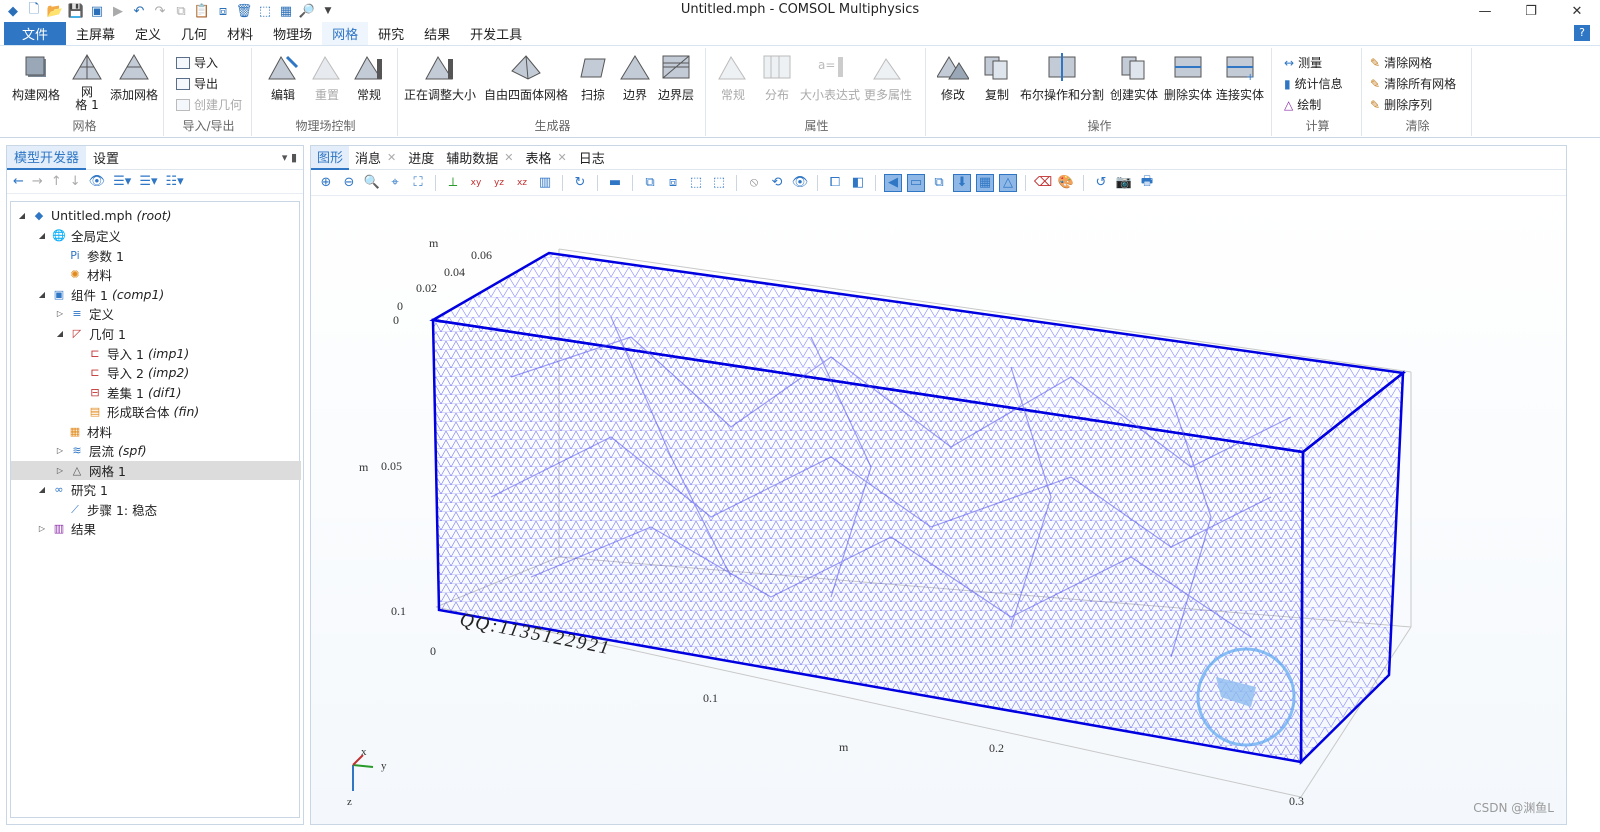  What do you see at coordinates (479, 158) in the screenshot?
I see `tab-auxiliary-data: 辅助数据 ✕` at bounding box center [479, 158].